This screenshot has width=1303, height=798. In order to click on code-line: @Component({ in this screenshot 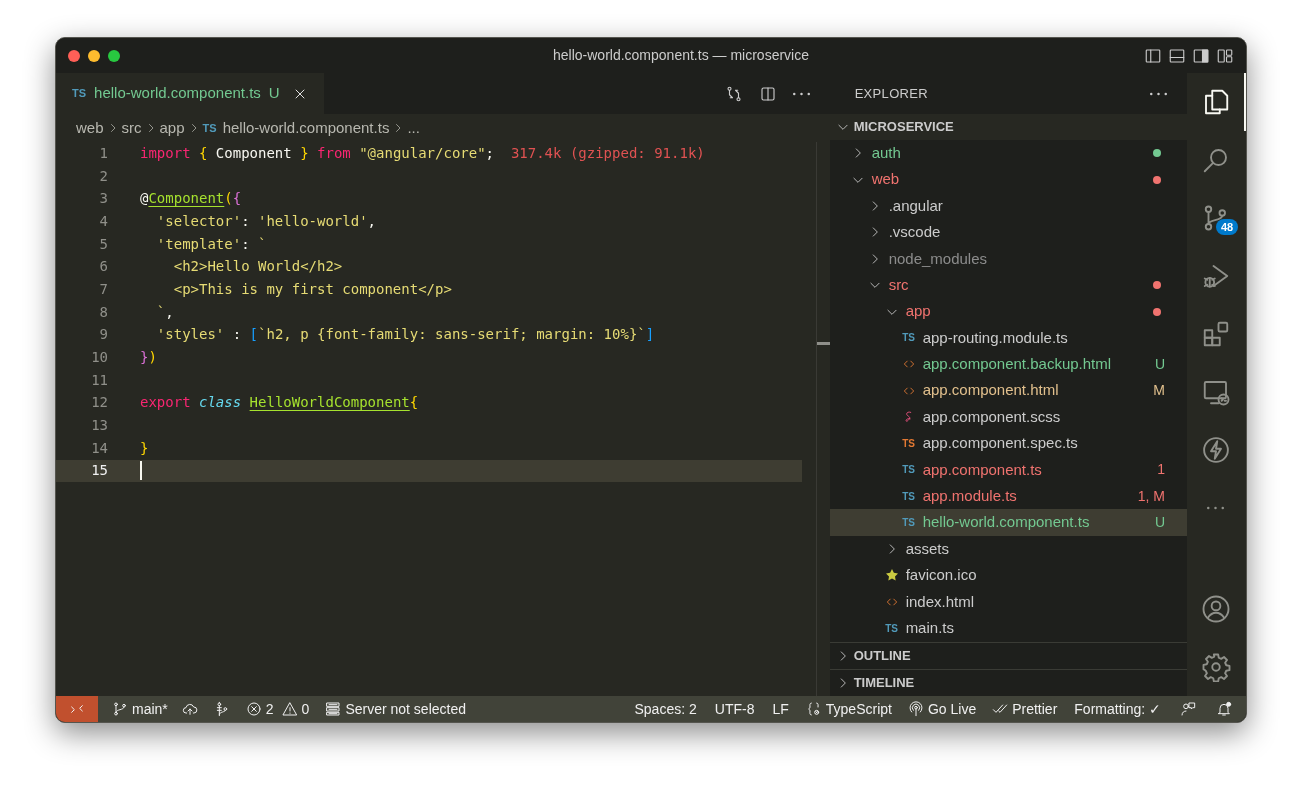, I will do `click(191, 199)`.